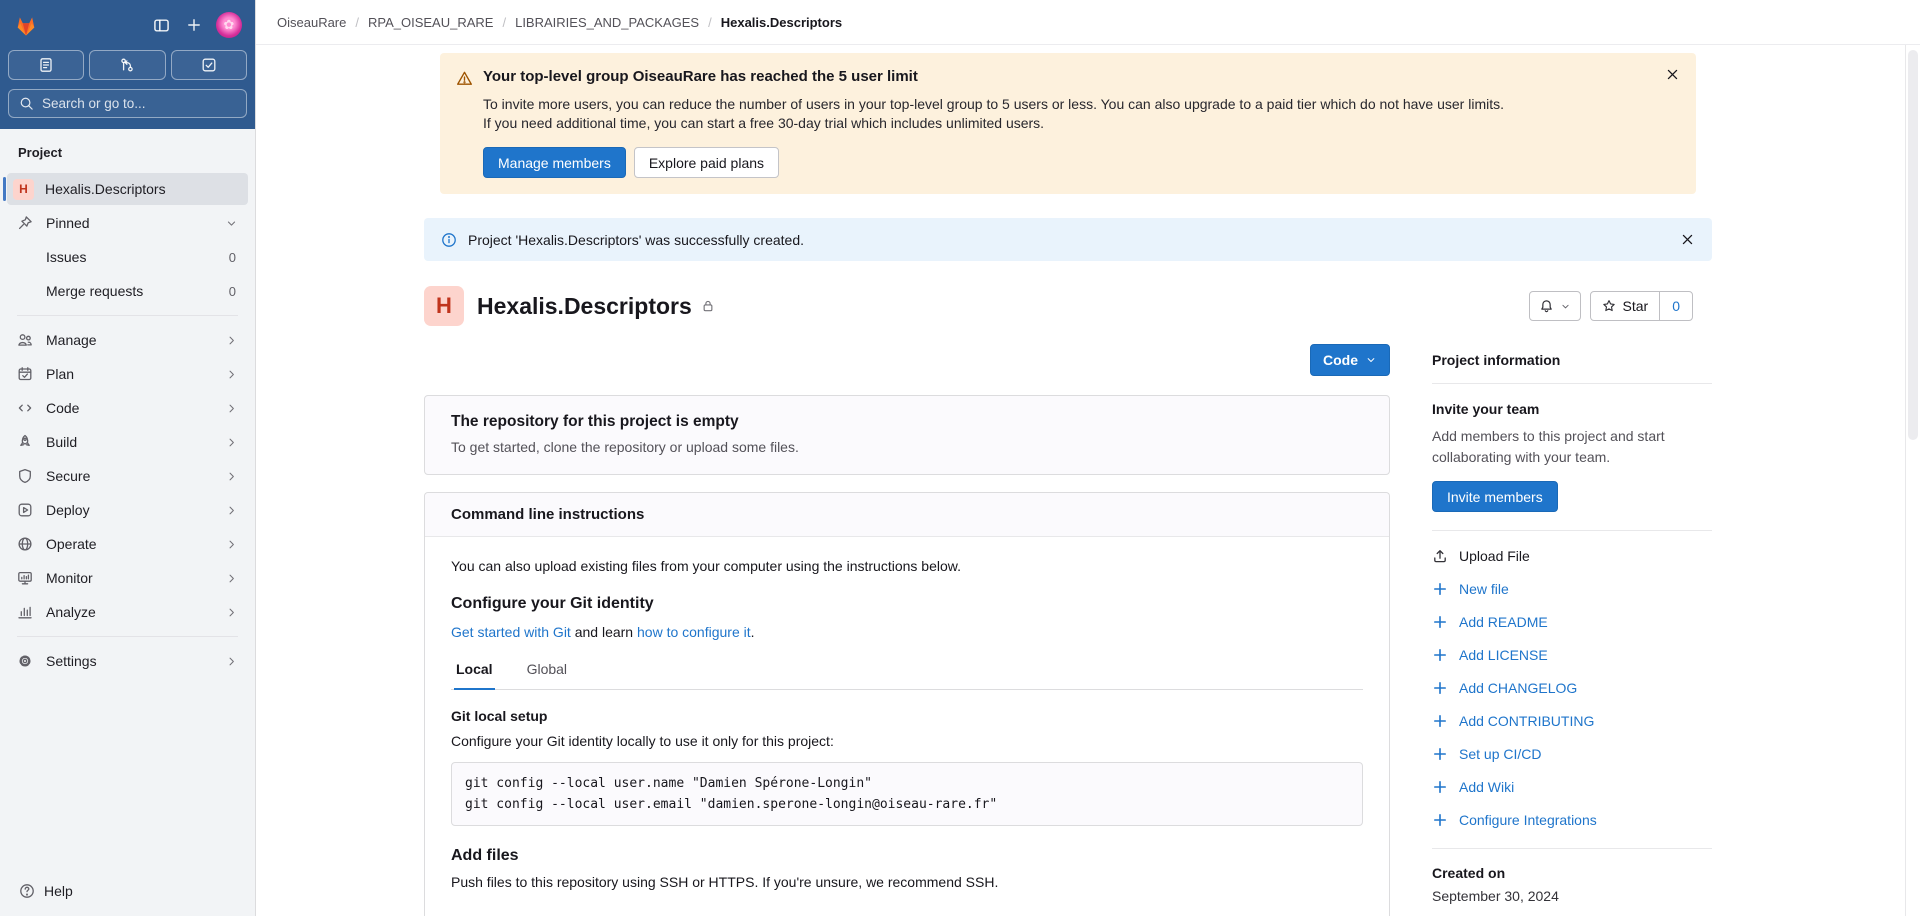 The width and height of the screenshot is (1920, 916). What do you see at coordinates (584, 305) in the screenshot?
I see `page-title: Hexalis.Descriptors` at bounding box center [584, 305].